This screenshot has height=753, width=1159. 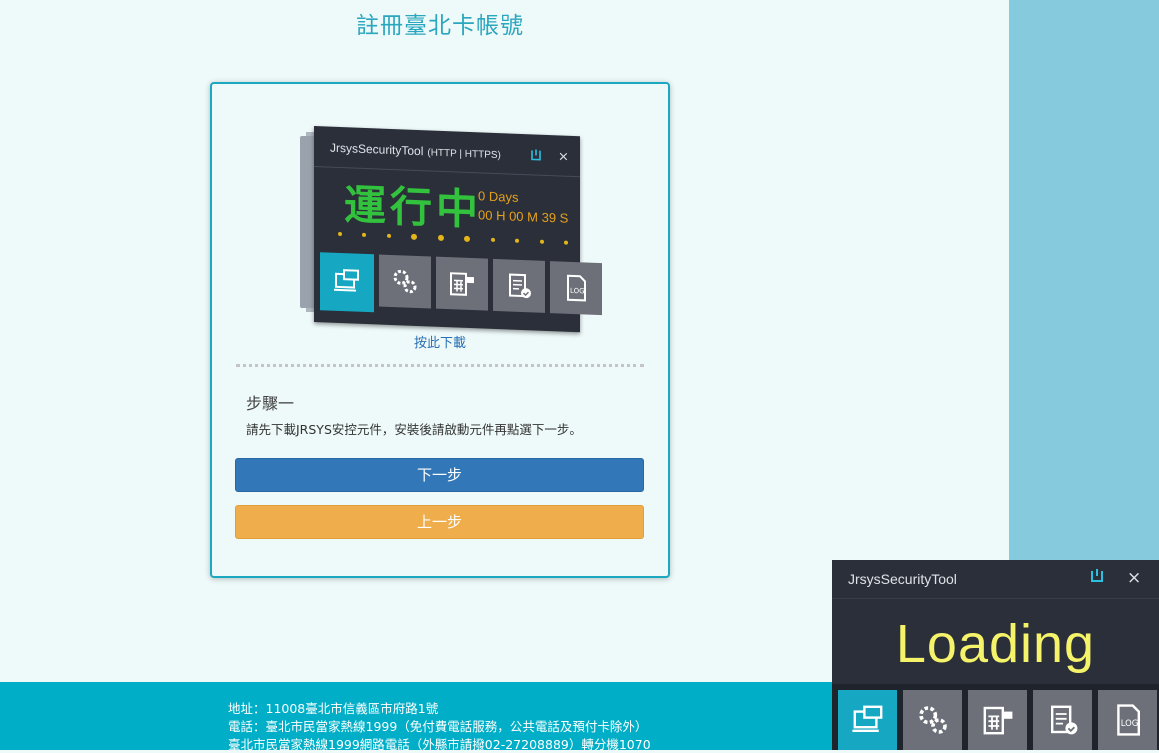 I want to click on previous-step-button: 上一步, so click(x=439, y=522).